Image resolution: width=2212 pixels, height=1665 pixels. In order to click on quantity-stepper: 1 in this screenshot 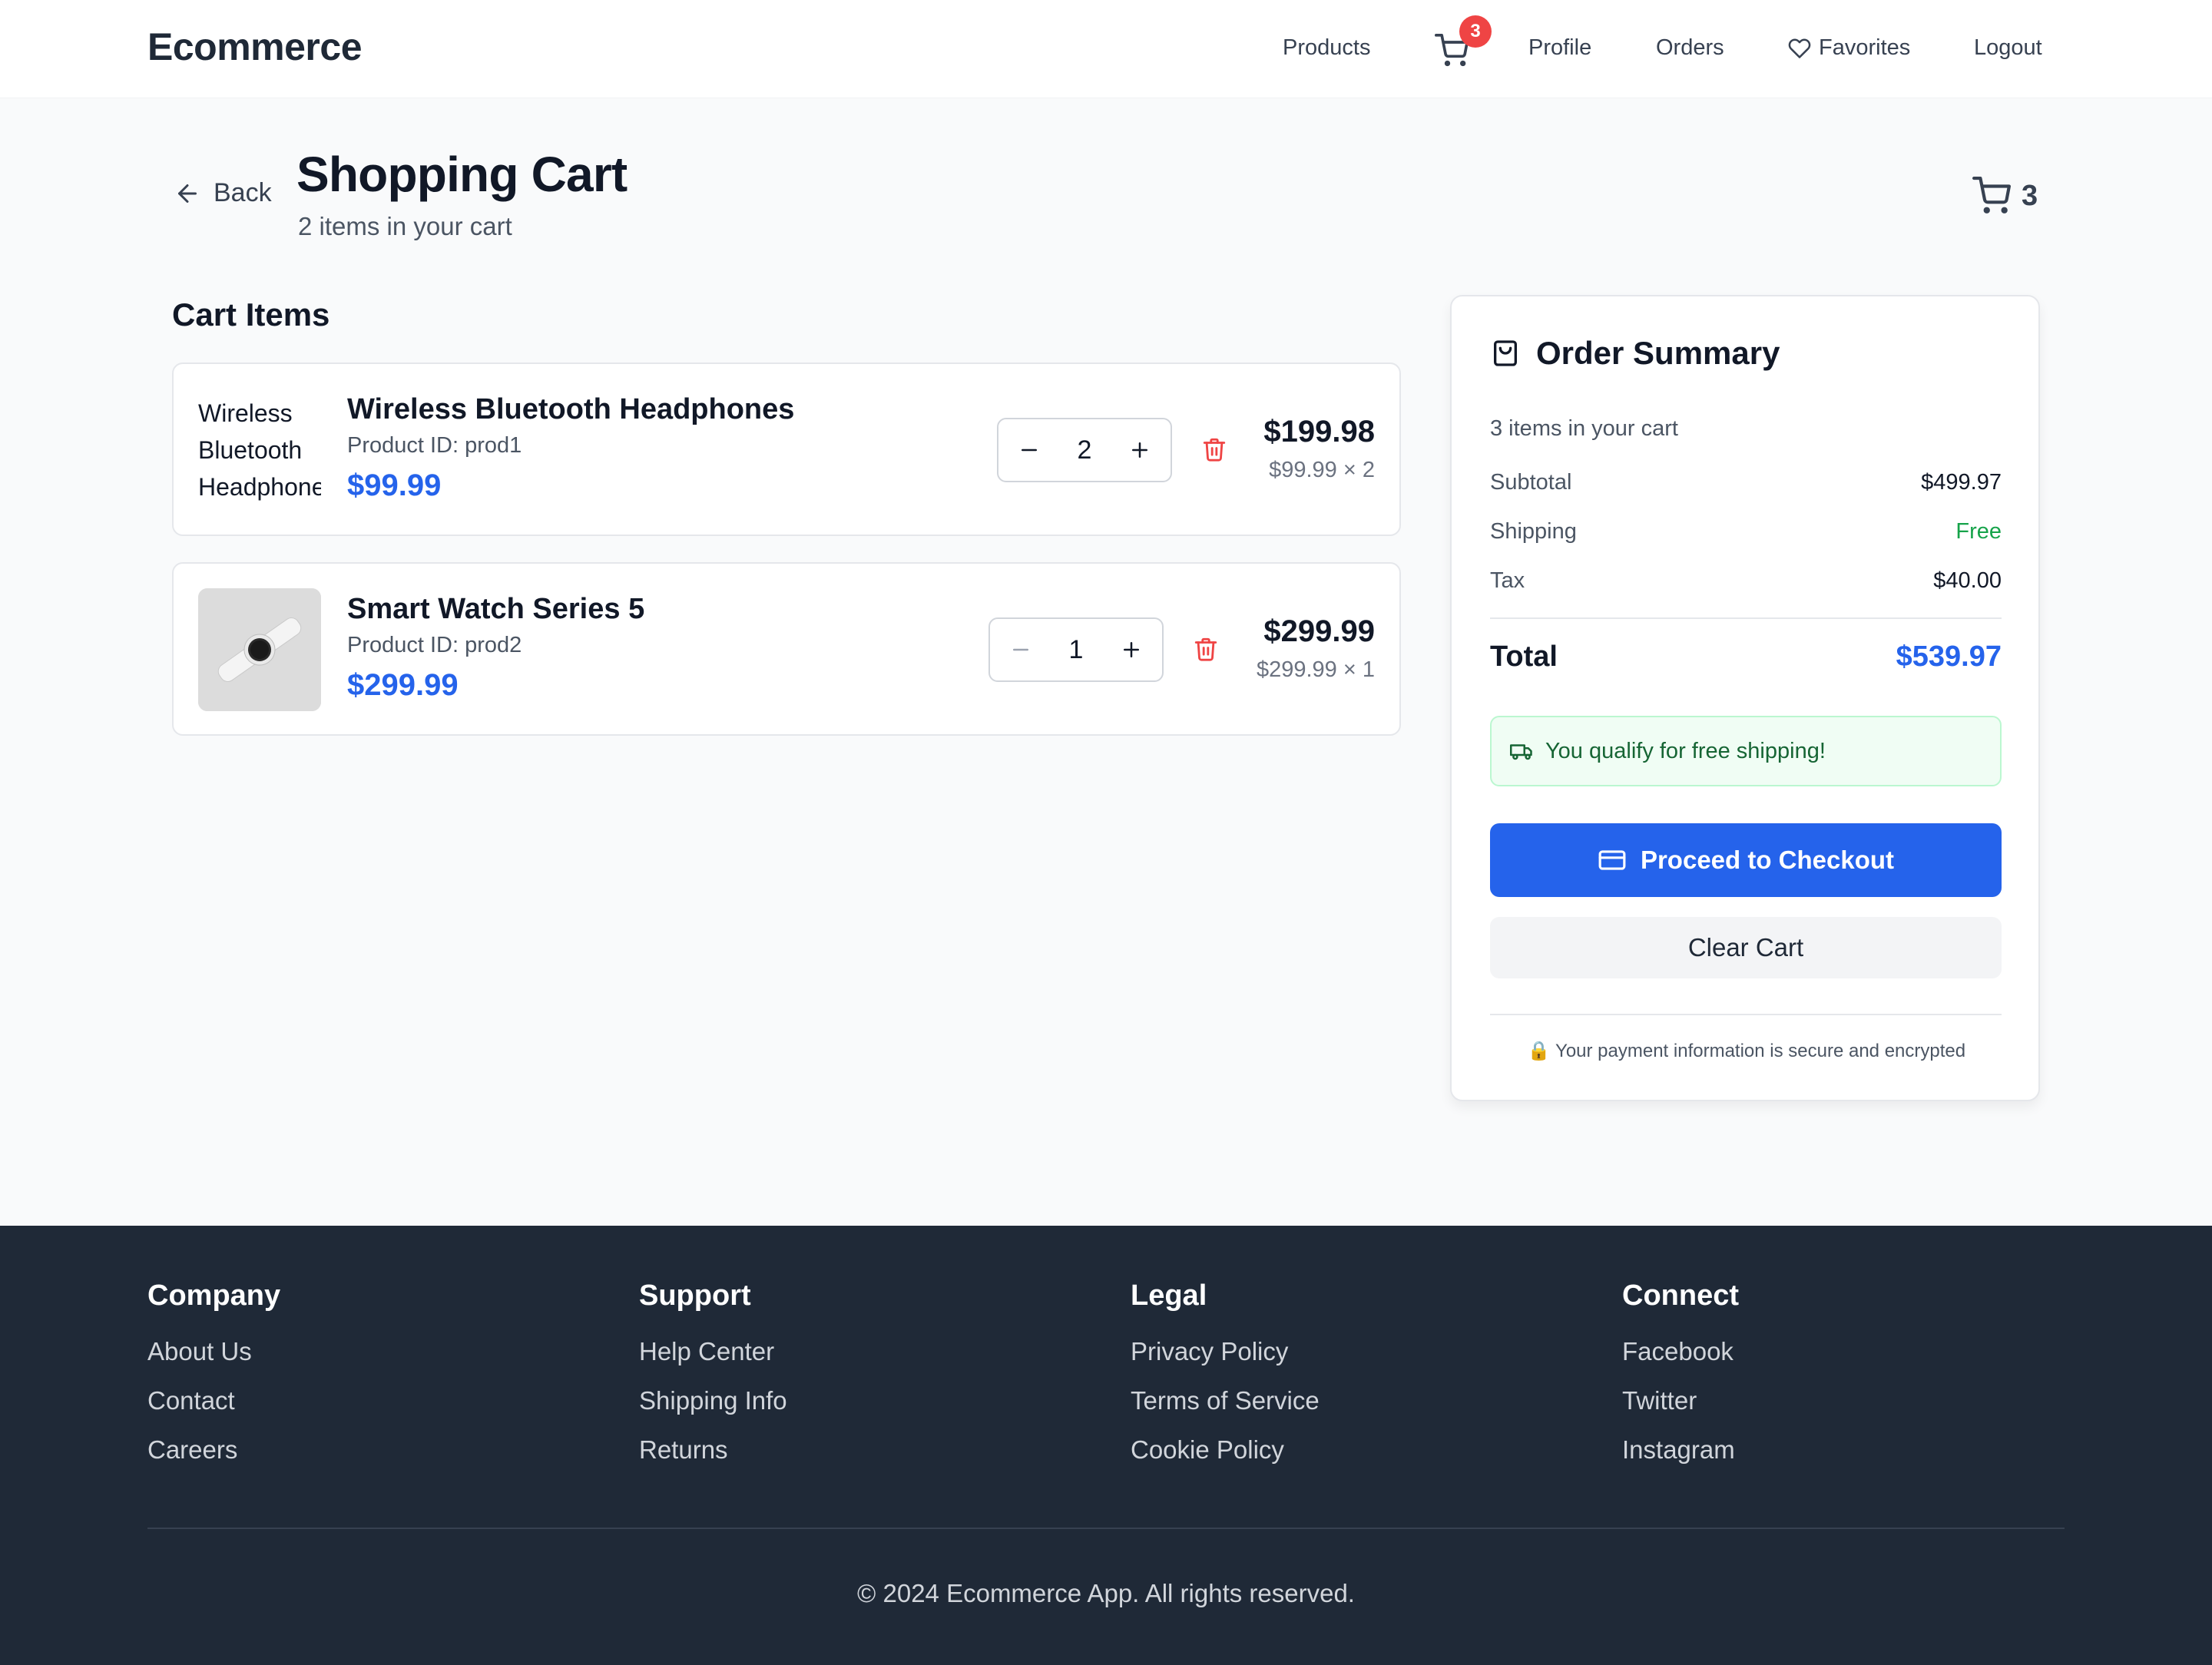, I will do `click(1076, 649)`.